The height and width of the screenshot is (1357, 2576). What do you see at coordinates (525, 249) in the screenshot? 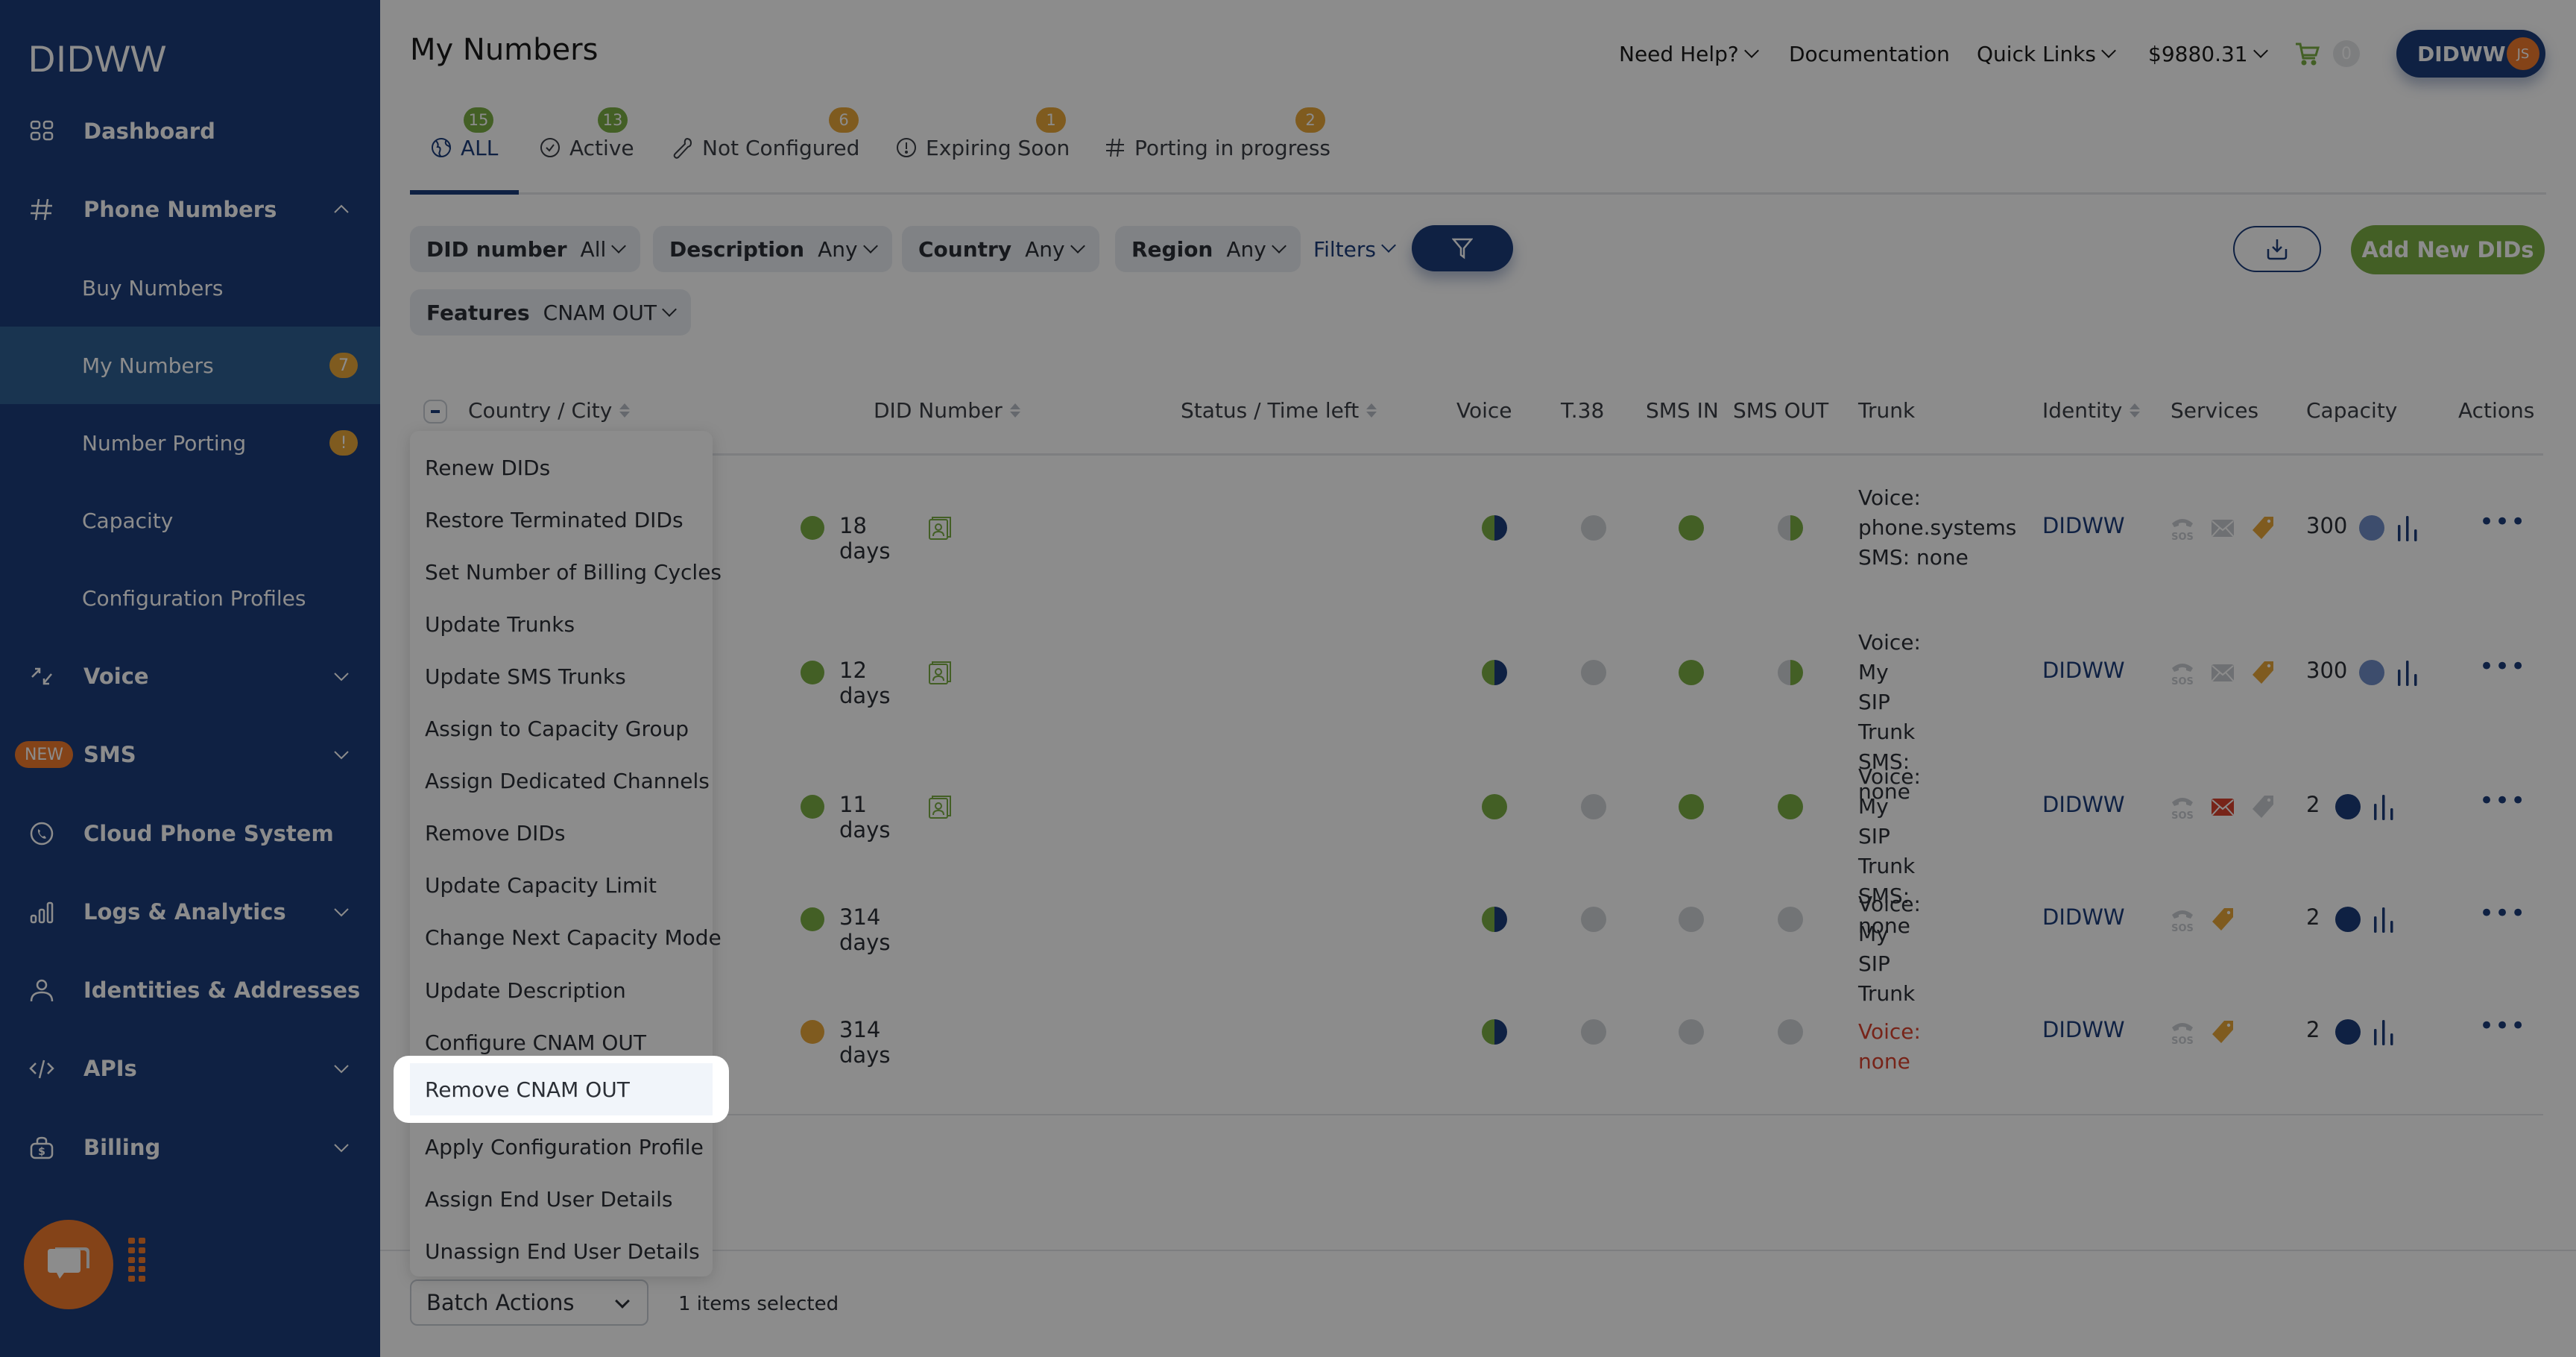
I see `did-number-filter: DID number All` at bounding box center [525, 249].